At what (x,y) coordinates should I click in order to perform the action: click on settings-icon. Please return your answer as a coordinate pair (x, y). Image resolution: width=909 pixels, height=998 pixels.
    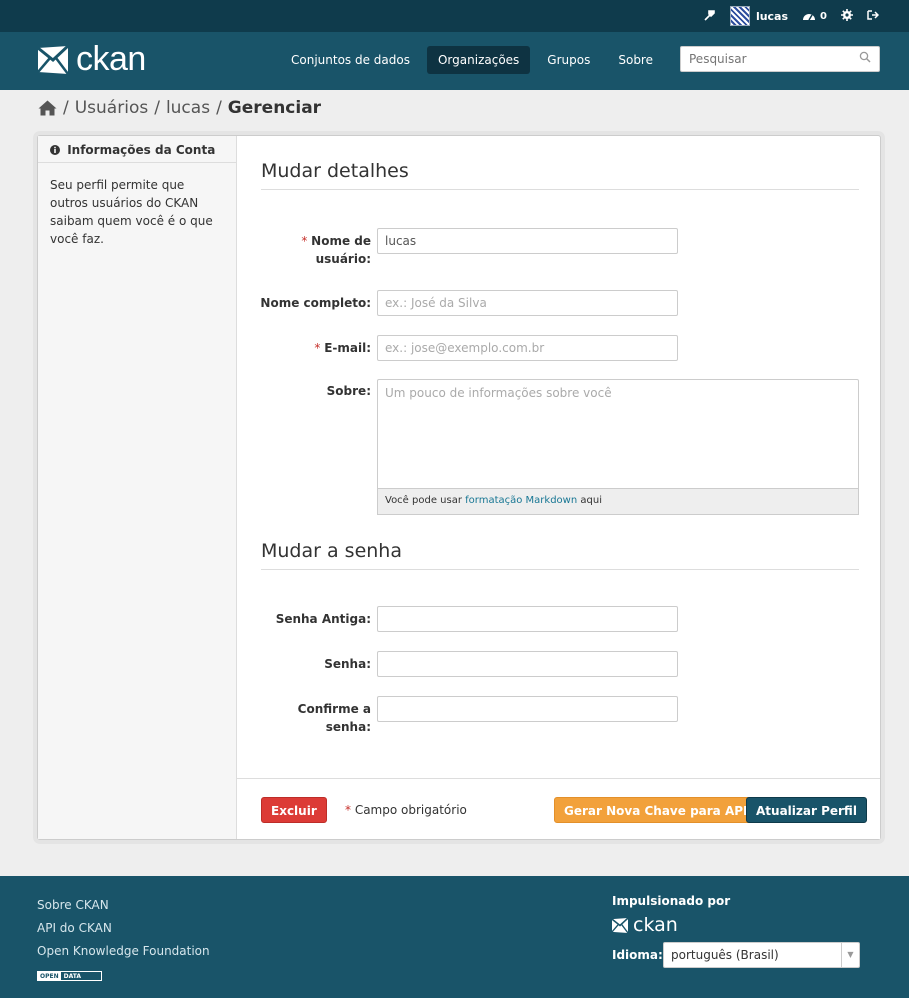
    Looking at the image, I should click on (847, 16).